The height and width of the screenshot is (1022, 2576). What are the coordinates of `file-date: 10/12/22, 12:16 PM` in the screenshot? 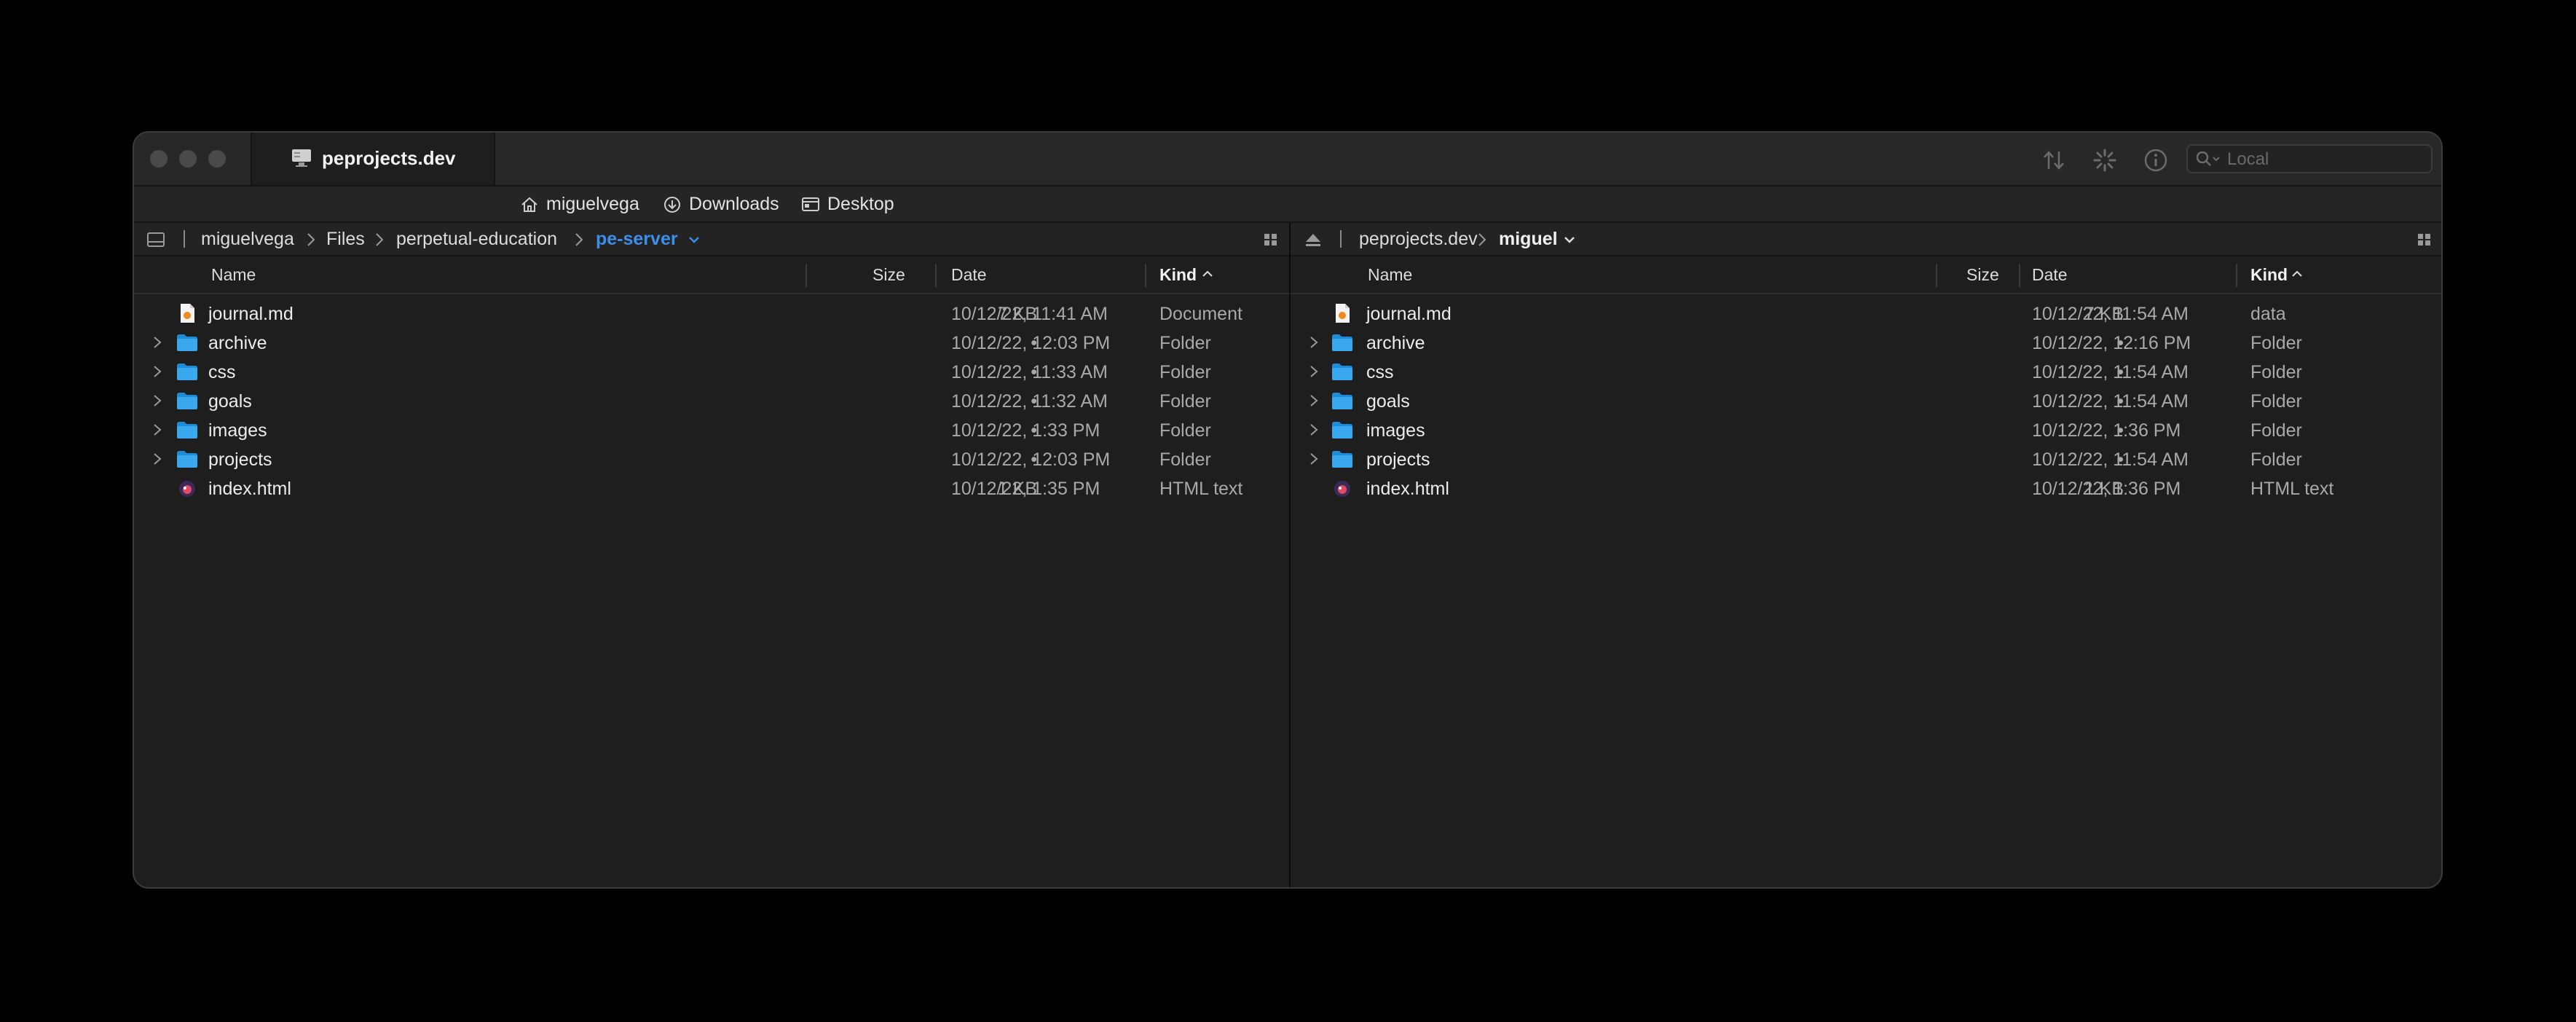 It's located at (2111, 343).